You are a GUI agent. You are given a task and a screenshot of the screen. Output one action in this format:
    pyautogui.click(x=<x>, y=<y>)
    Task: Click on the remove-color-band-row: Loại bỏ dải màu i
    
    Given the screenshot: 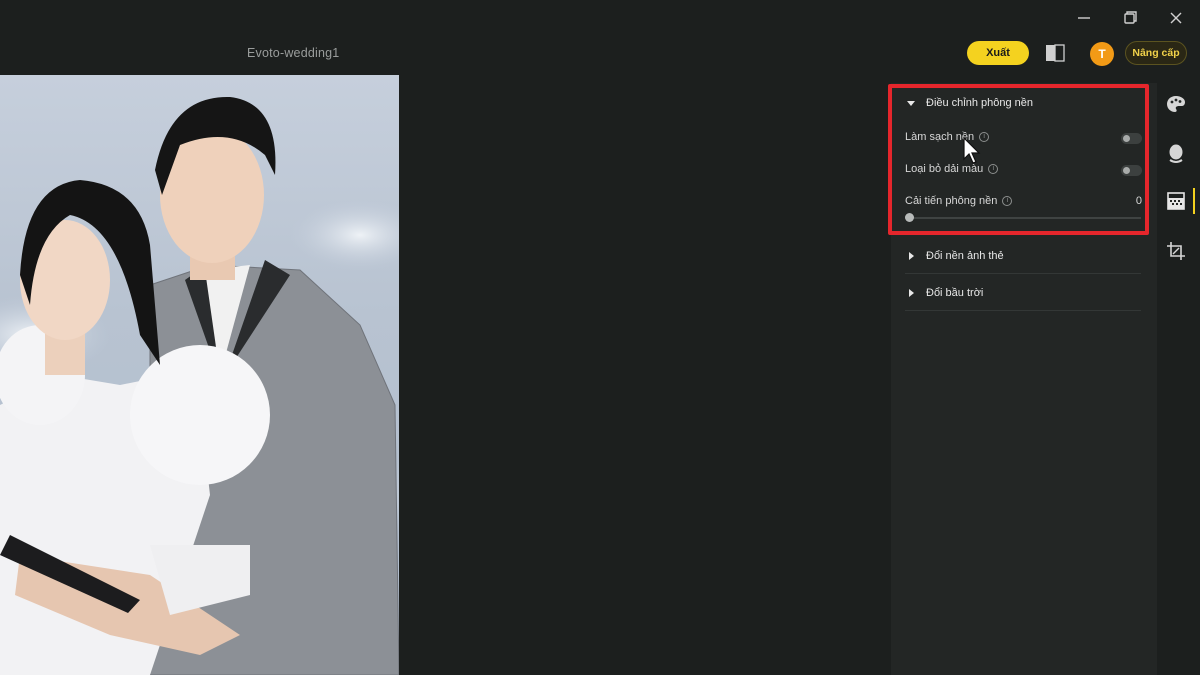 What is the action you would take?
    pyautogui.click(x=952, y=169)
    